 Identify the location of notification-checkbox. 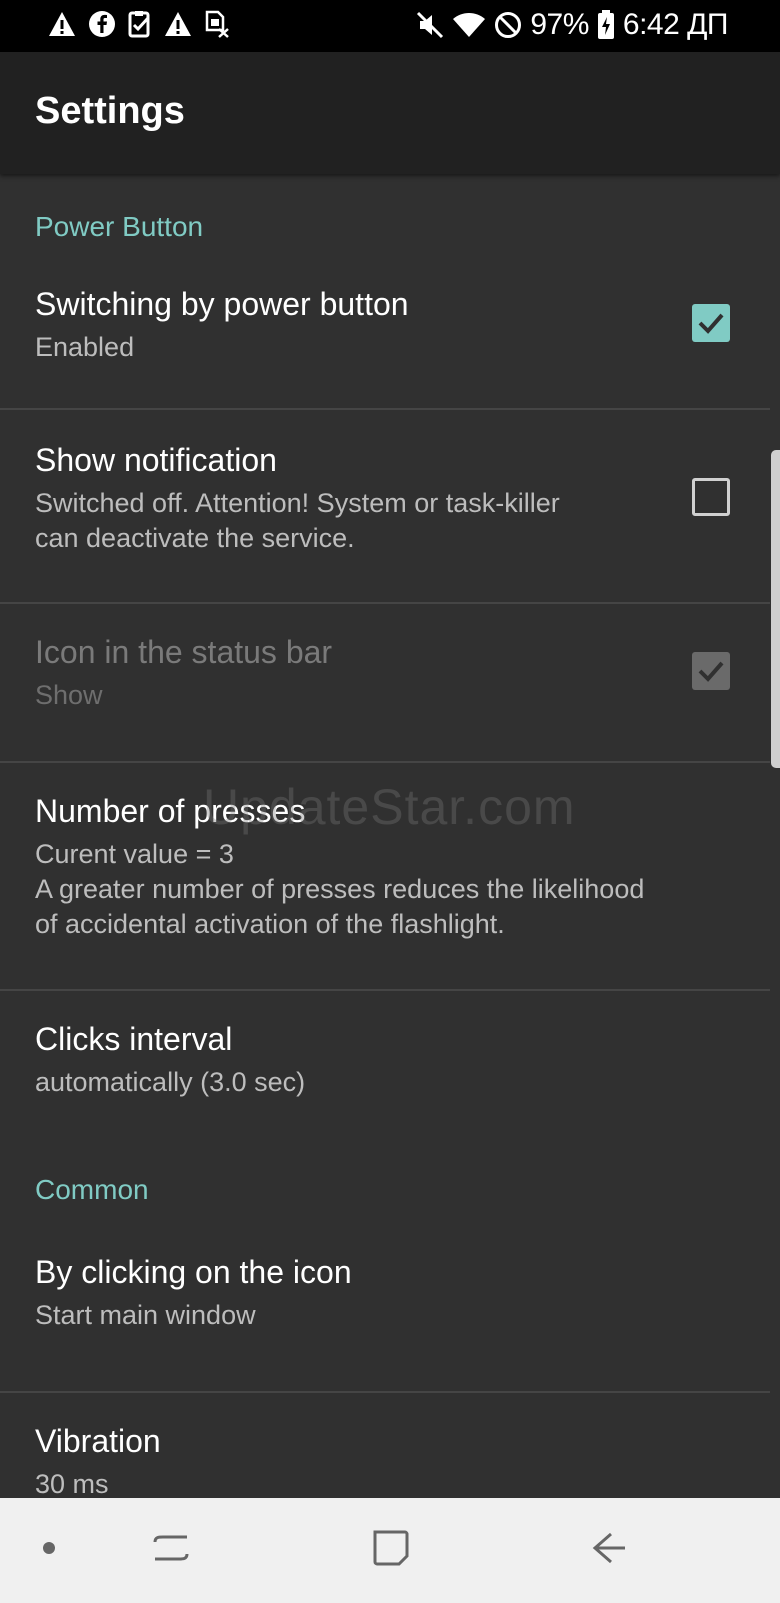
(711, 497).